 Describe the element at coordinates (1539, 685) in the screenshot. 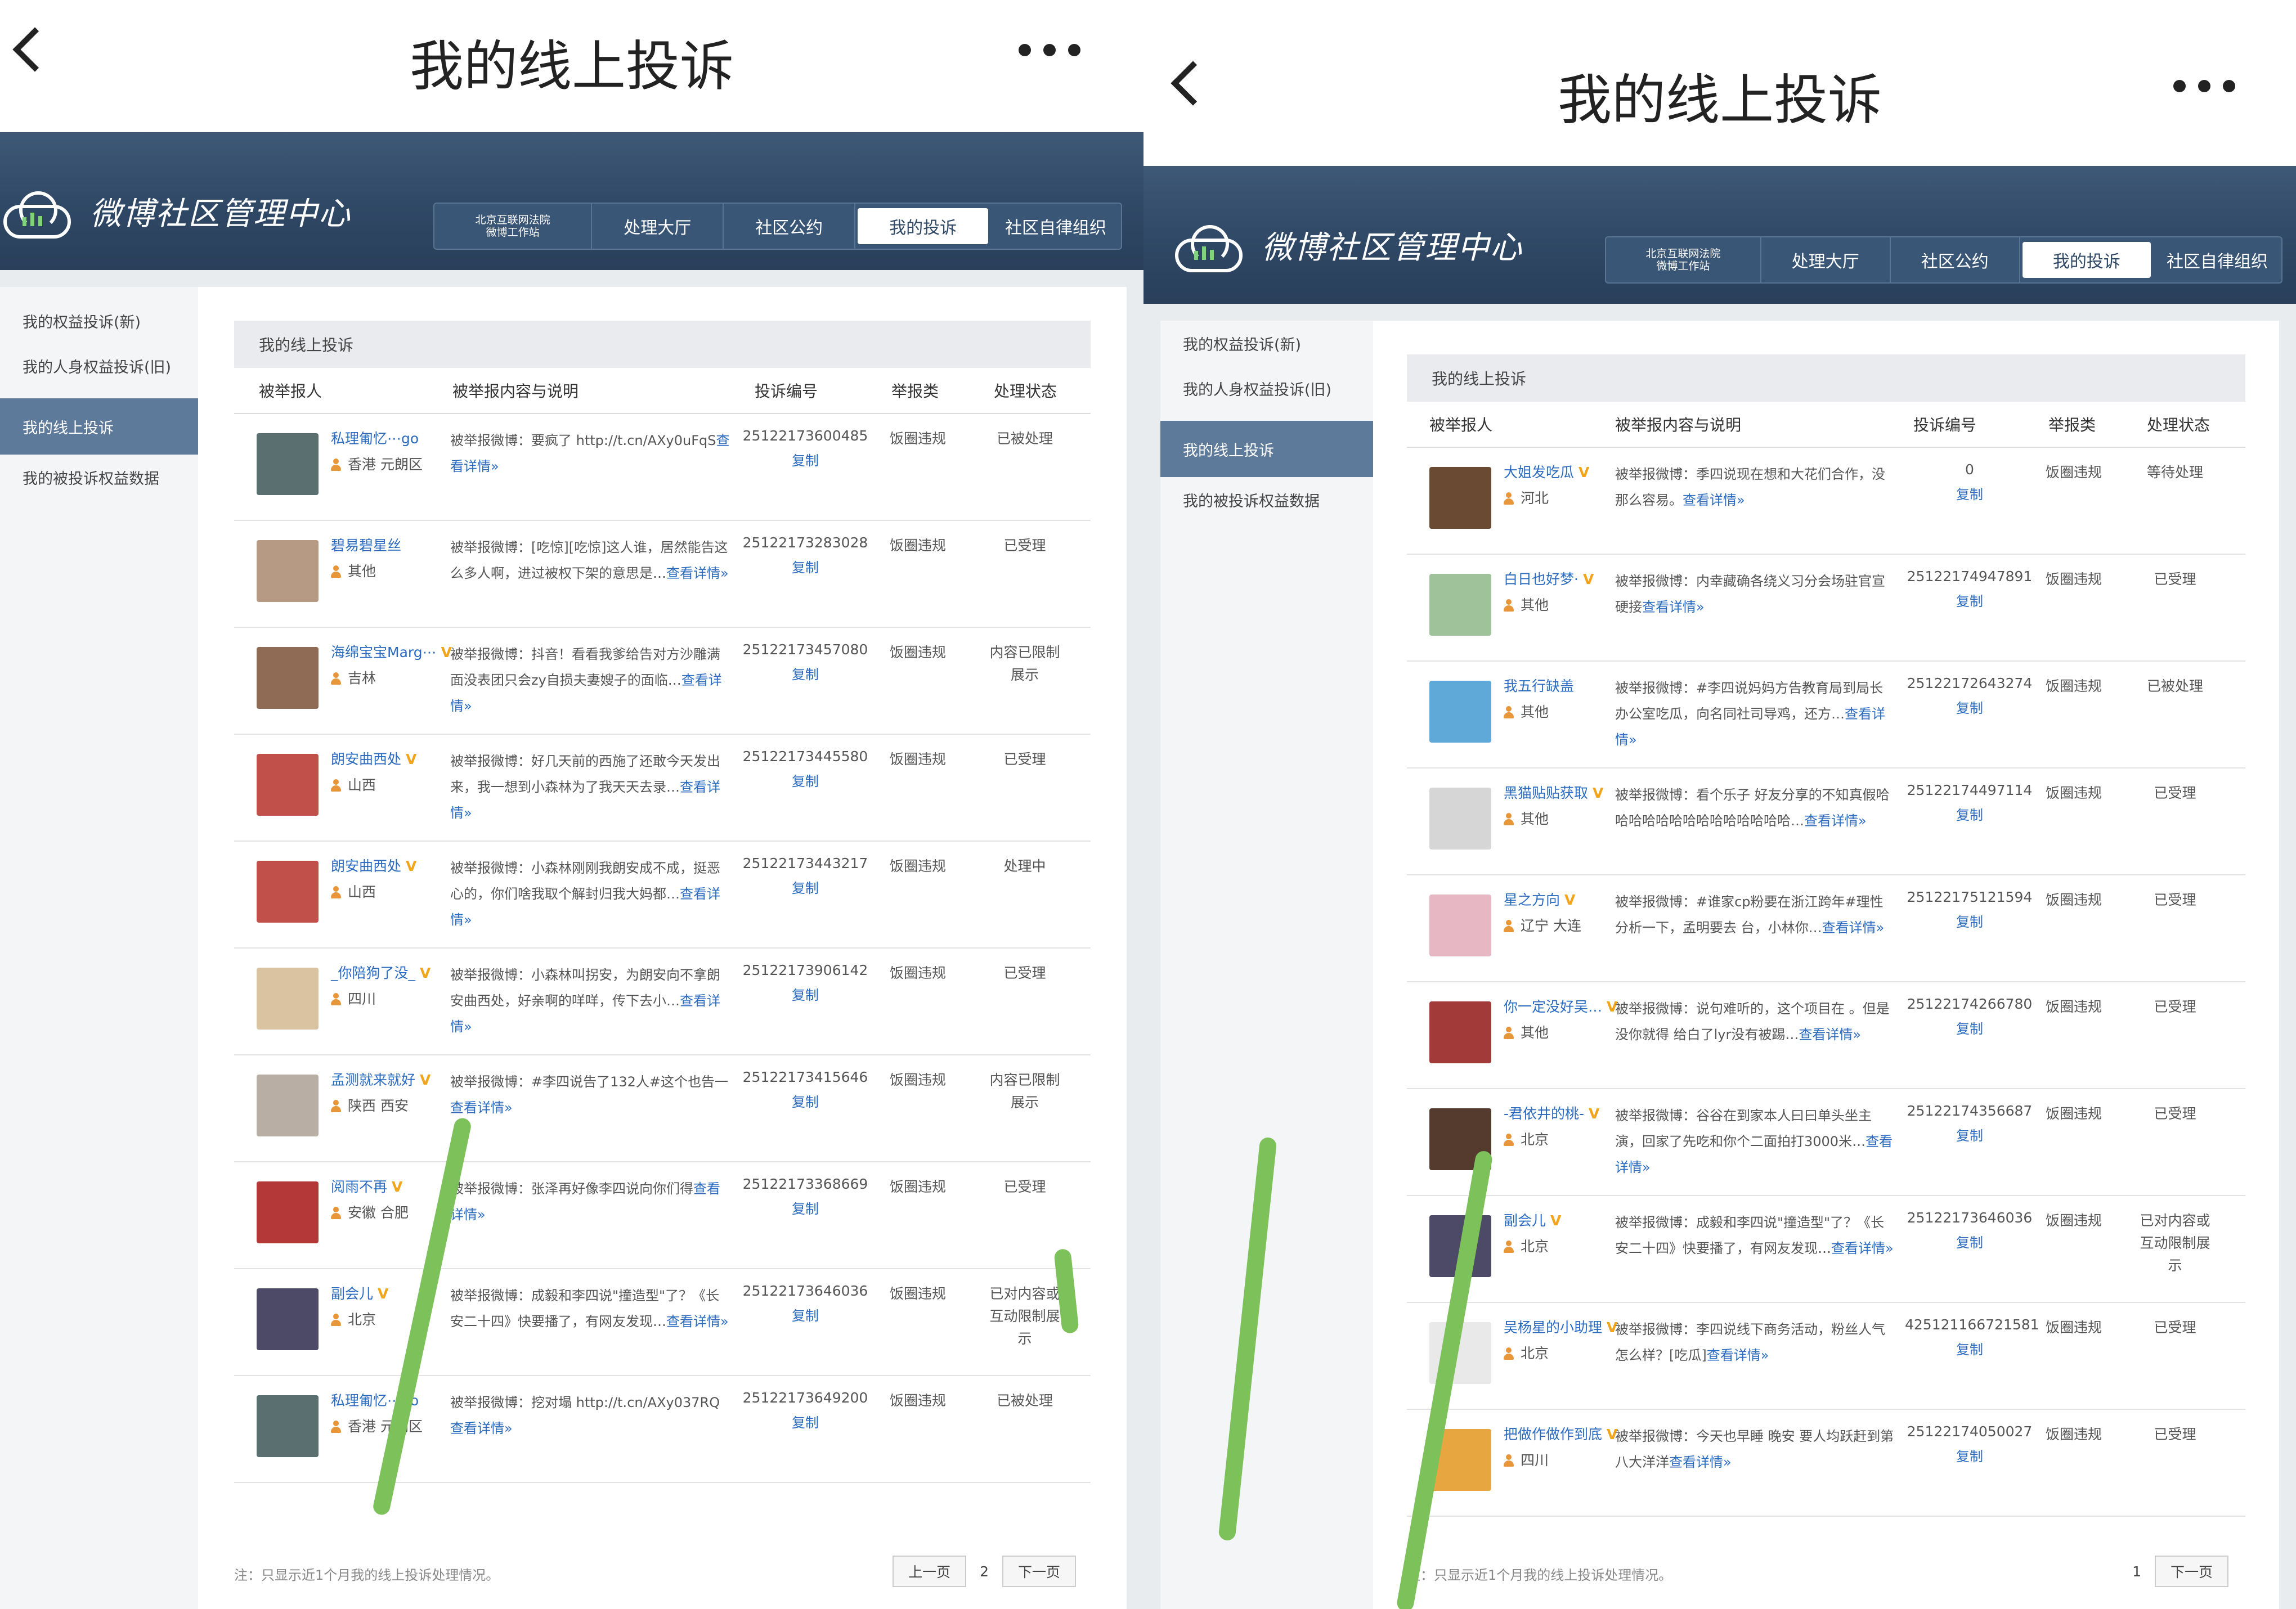

I see `user-name-link: 我五行缺盖` at that location.